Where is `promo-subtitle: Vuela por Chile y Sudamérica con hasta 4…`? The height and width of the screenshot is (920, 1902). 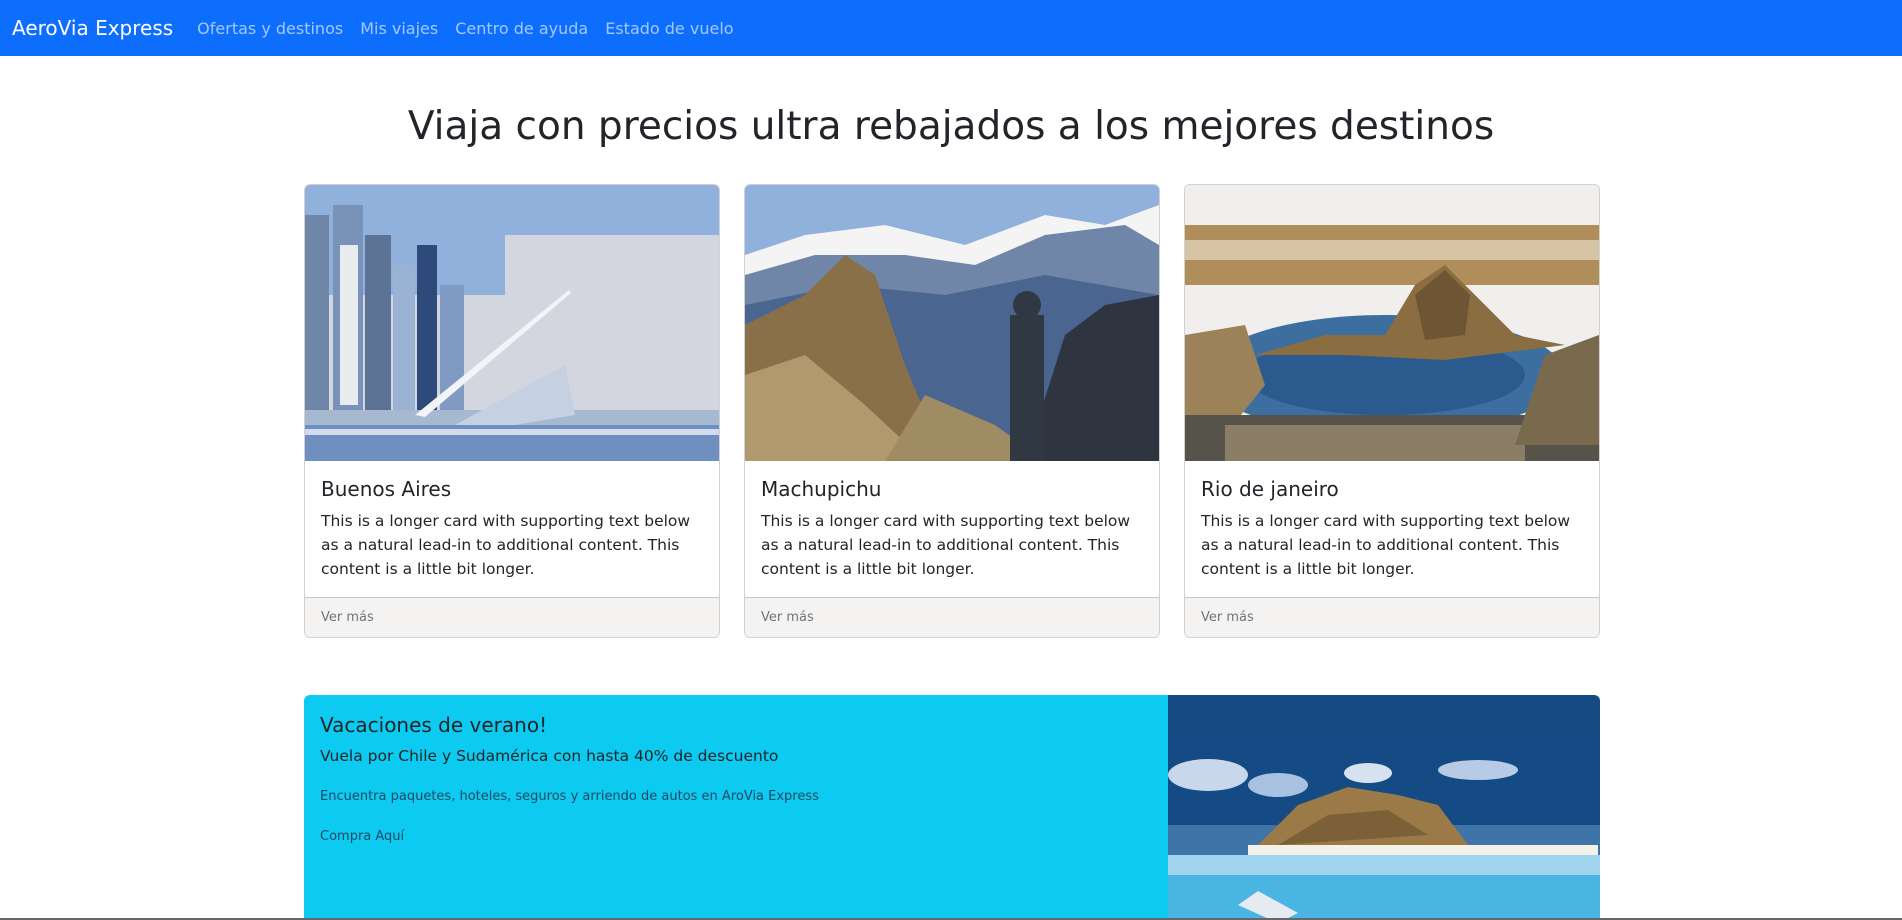 promo-subtitle: Vuela por Chile y Sudamérica con hasta 4… is located at coordinates (549, 756).